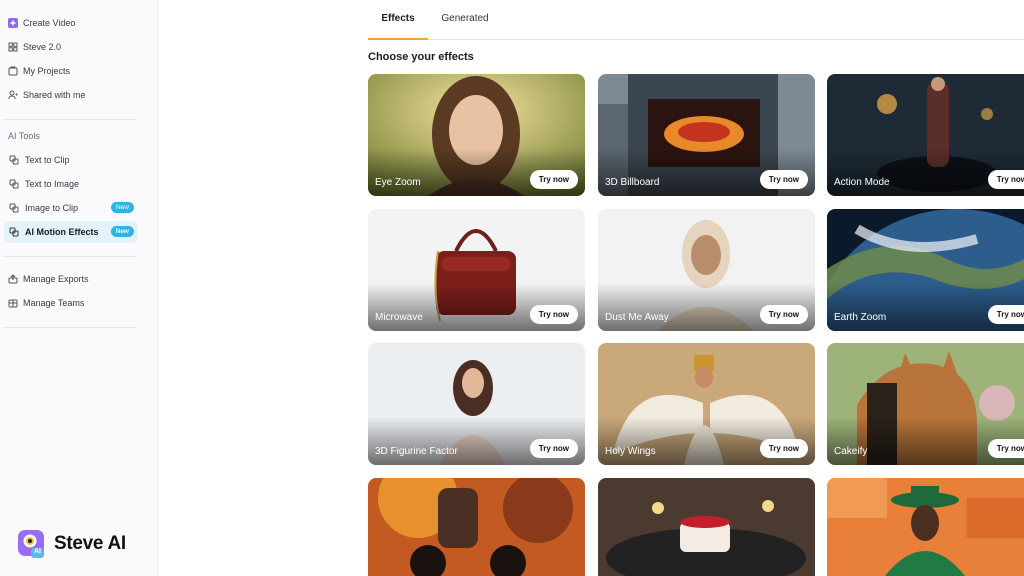 This screenshot has height=576, width=1024. What do you see at coordinates (416, 451) in the screenshot?
I see `card-label: 3D Figurine Factor` at bounding box center [416, 451].